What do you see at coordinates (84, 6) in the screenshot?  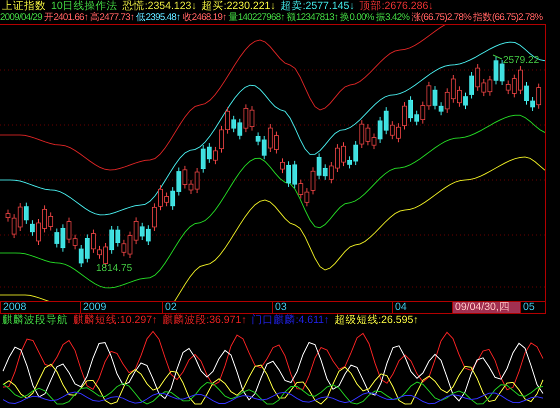 I see `indicator-name: 10日线操作法` at bounding box center [84, 6].